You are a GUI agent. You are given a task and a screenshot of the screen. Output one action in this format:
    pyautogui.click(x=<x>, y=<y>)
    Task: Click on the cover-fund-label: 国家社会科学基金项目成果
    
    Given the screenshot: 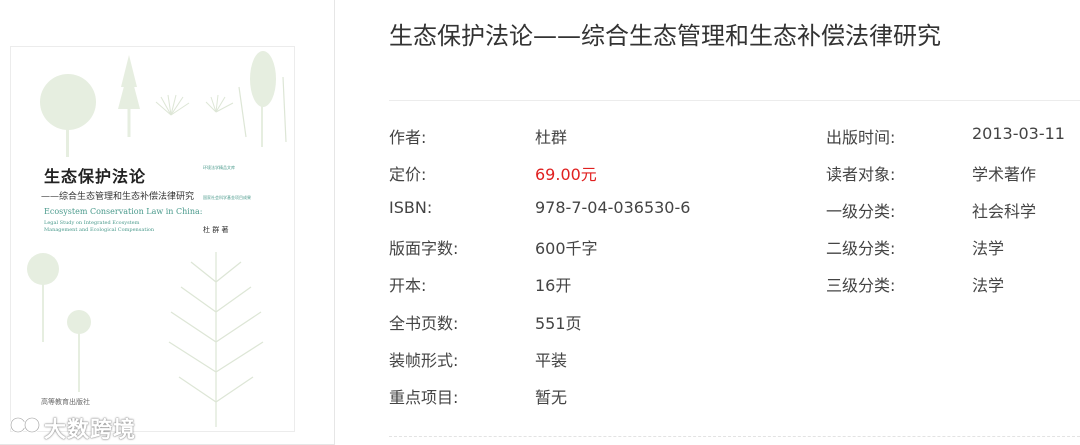 What is the action you would take?
    pyautogui.click(x=227, y=197)
    